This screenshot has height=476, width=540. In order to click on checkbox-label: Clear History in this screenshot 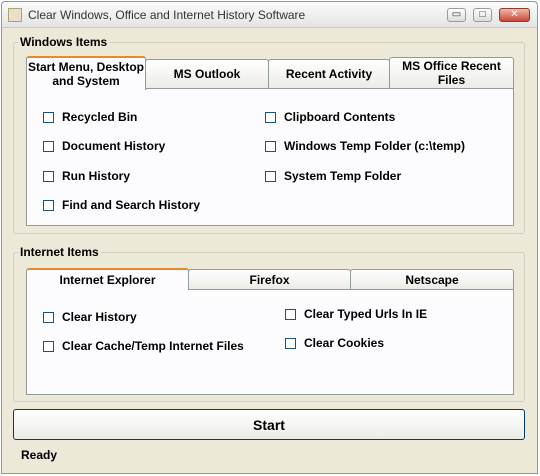, I will do `click(99, 317)`.